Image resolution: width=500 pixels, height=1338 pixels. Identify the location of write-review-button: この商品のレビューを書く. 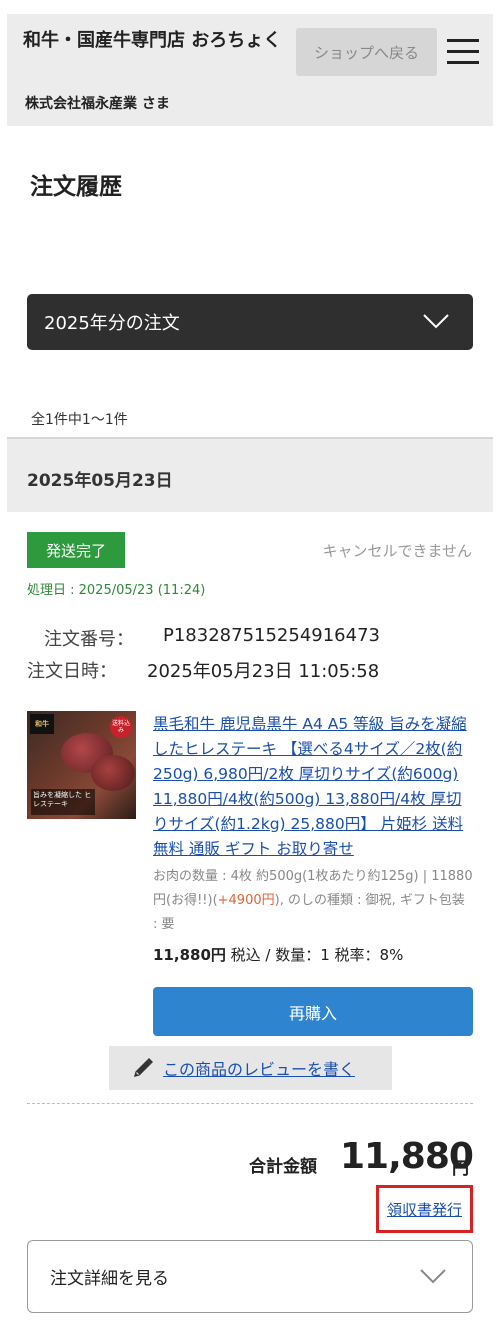
(250, 1068).